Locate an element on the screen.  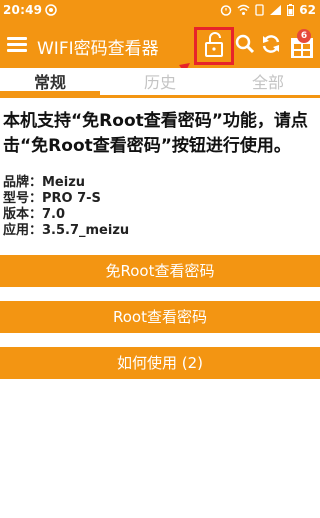
battery-icon is located at coordinates (291, 10).